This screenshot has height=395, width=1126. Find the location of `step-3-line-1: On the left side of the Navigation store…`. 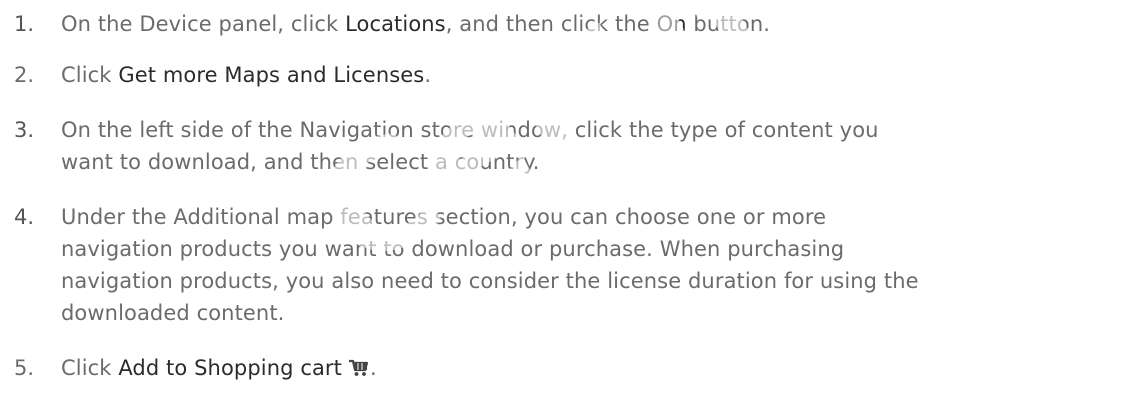

step-3-line-1: On the left side of the Navigation store… is located at coordinates (470, 130).